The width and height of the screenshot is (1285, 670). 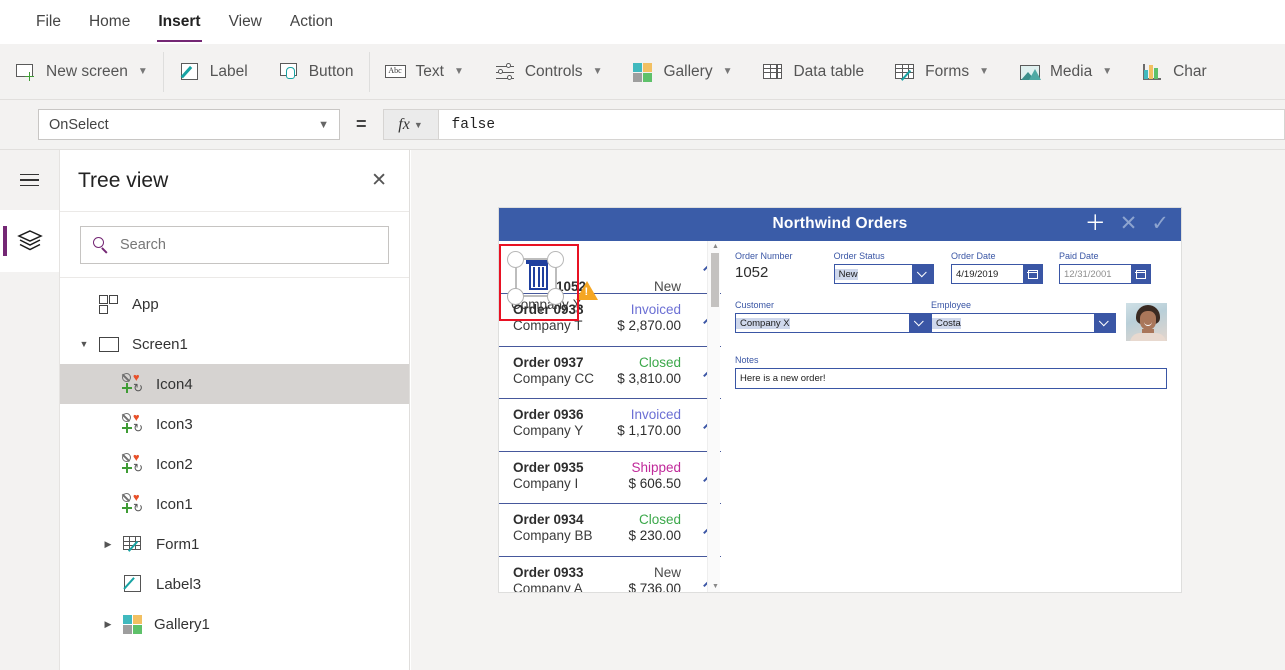 I want to click on selection-box, so click(x=539, y=282).